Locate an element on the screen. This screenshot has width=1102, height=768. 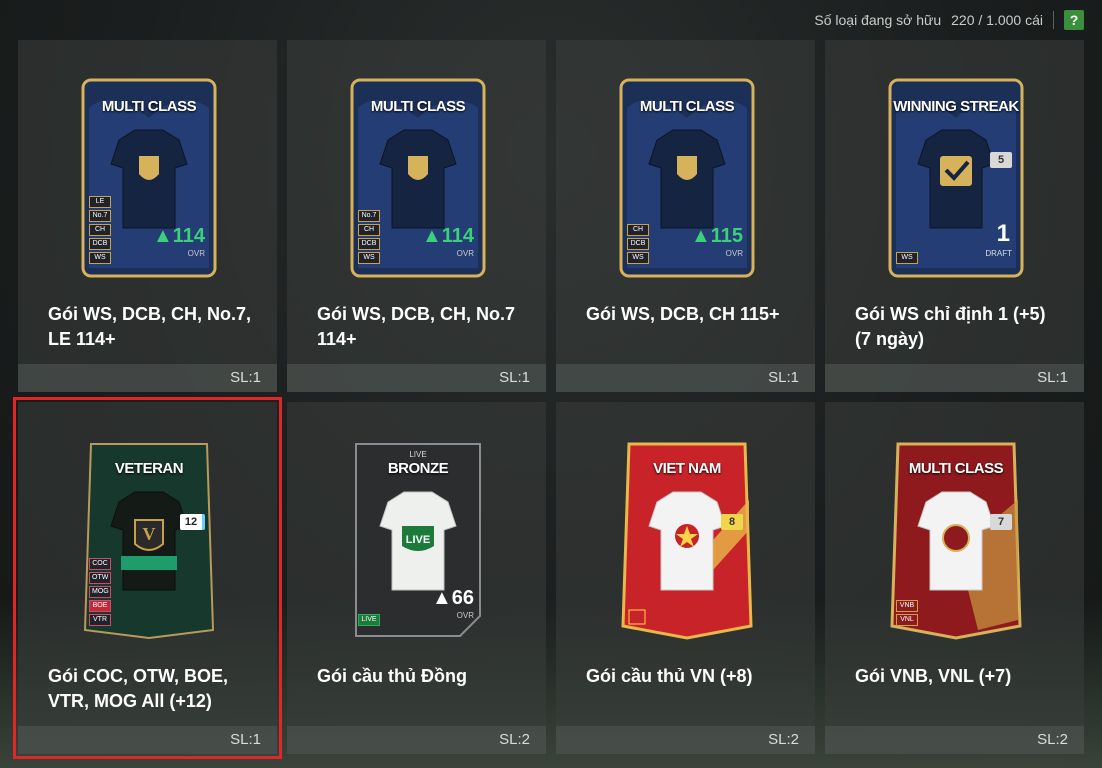
card-sub-label: LIVE is located at coordinates (418, 454).